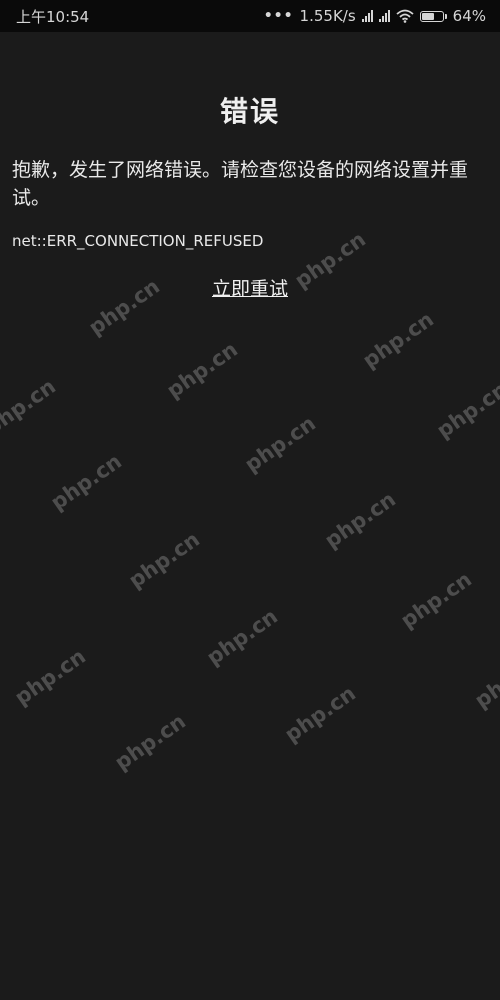 The width and height of the screenshot is (500, 1000). What do you see at coordinates (327, 16) in the screenshot?
I see `network-speed: 1.55K/s` at bounding box center [327, 16].